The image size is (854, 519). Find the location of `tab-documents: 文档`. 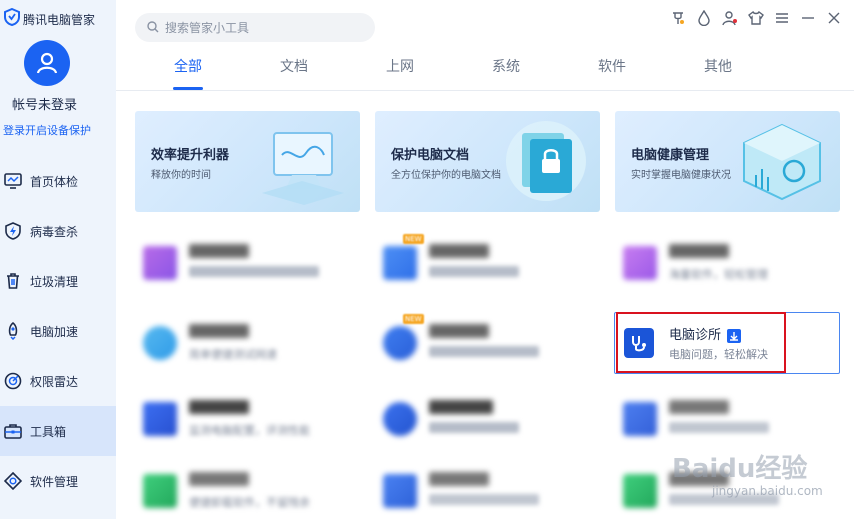

tab-documents: 文档 is located at coordinates (294, 70).